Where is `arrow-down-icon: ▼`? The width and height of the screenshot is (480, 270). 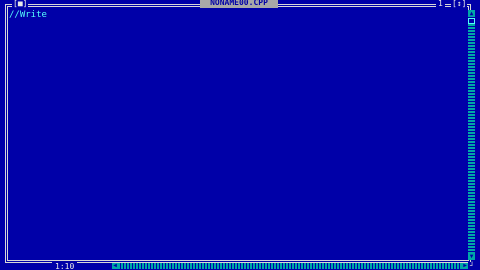
arrow-down-icon: ▼ is located at coordinates (471, 256).